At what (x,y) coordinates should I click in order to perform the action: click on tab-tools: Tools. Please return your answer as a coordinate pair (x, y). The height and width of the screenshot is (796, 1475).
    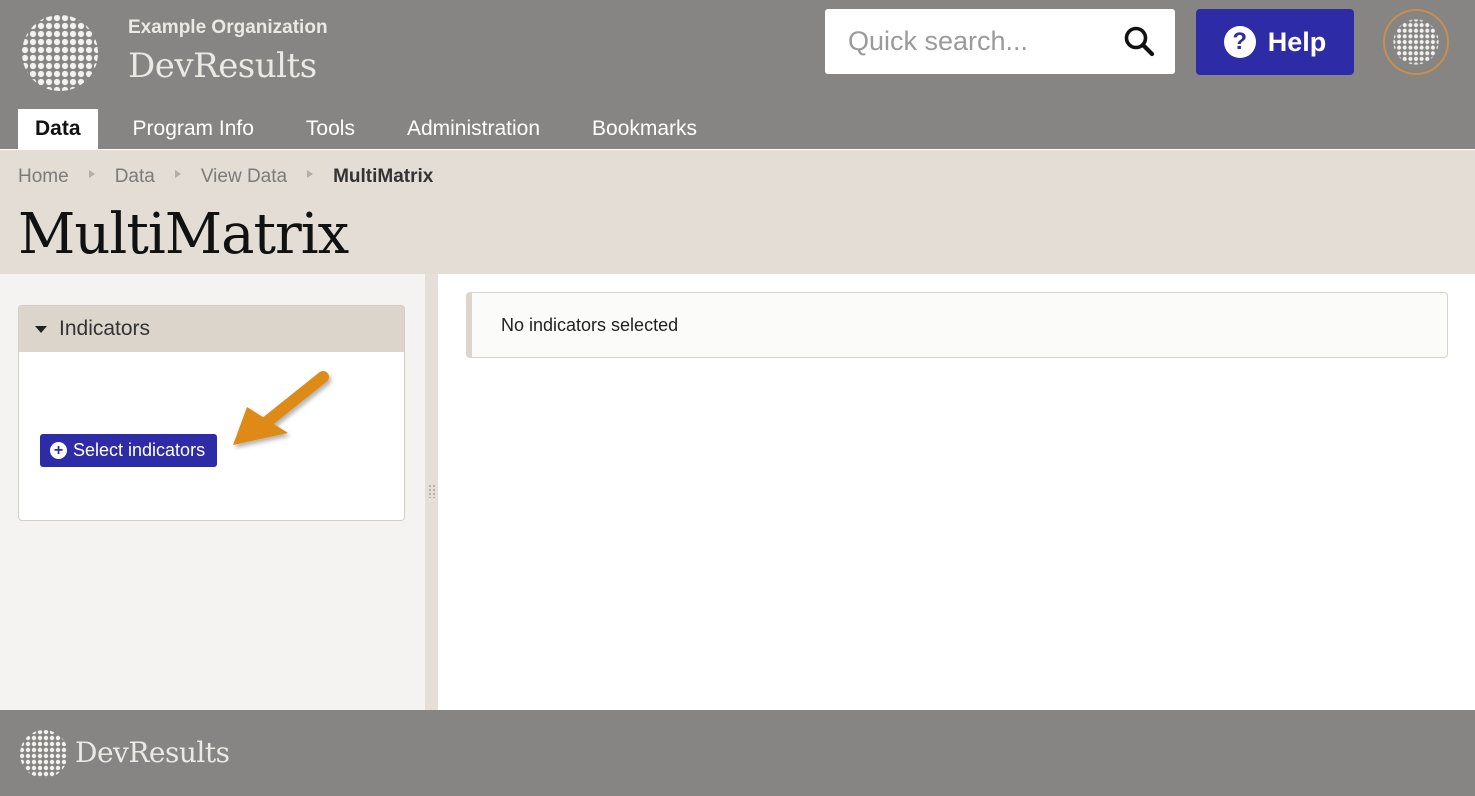
    Looking at the image, I should click on (330, 129).